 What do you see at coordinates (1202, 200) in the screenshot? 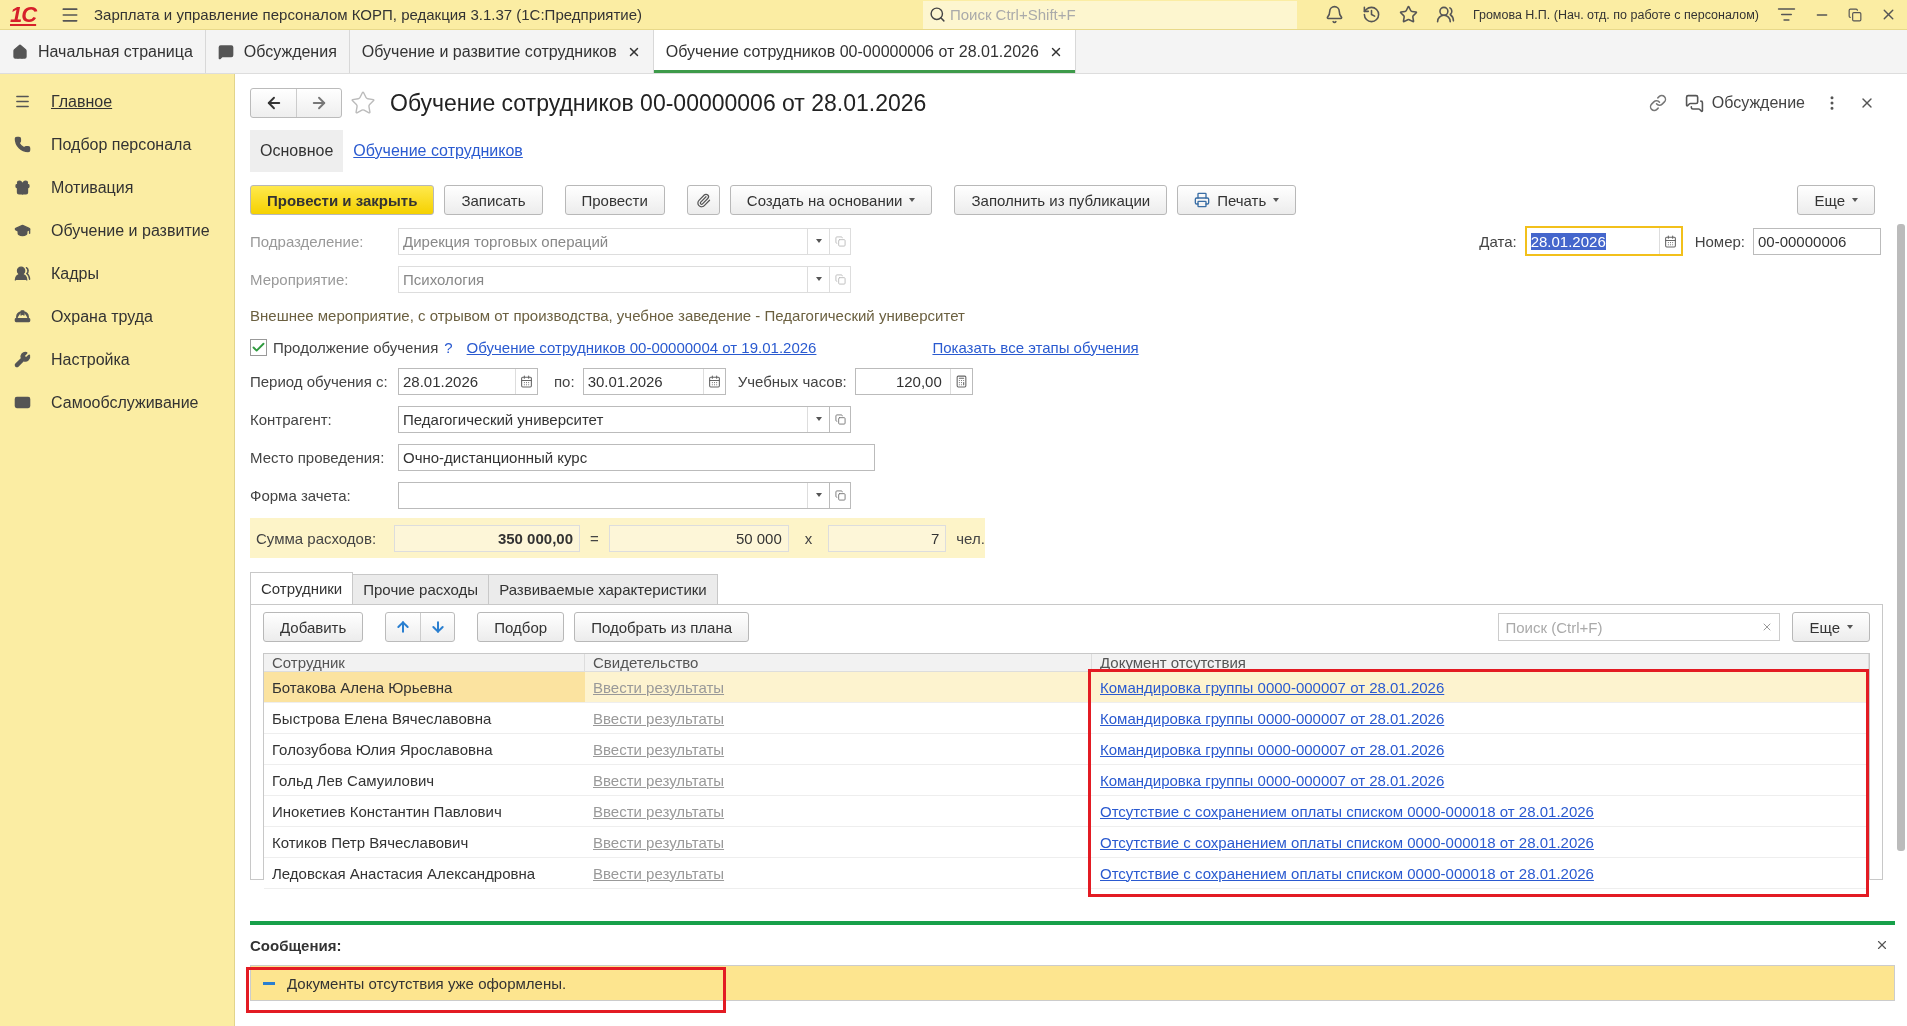
I see `printer-icon` at bounding box center [1202, 200].